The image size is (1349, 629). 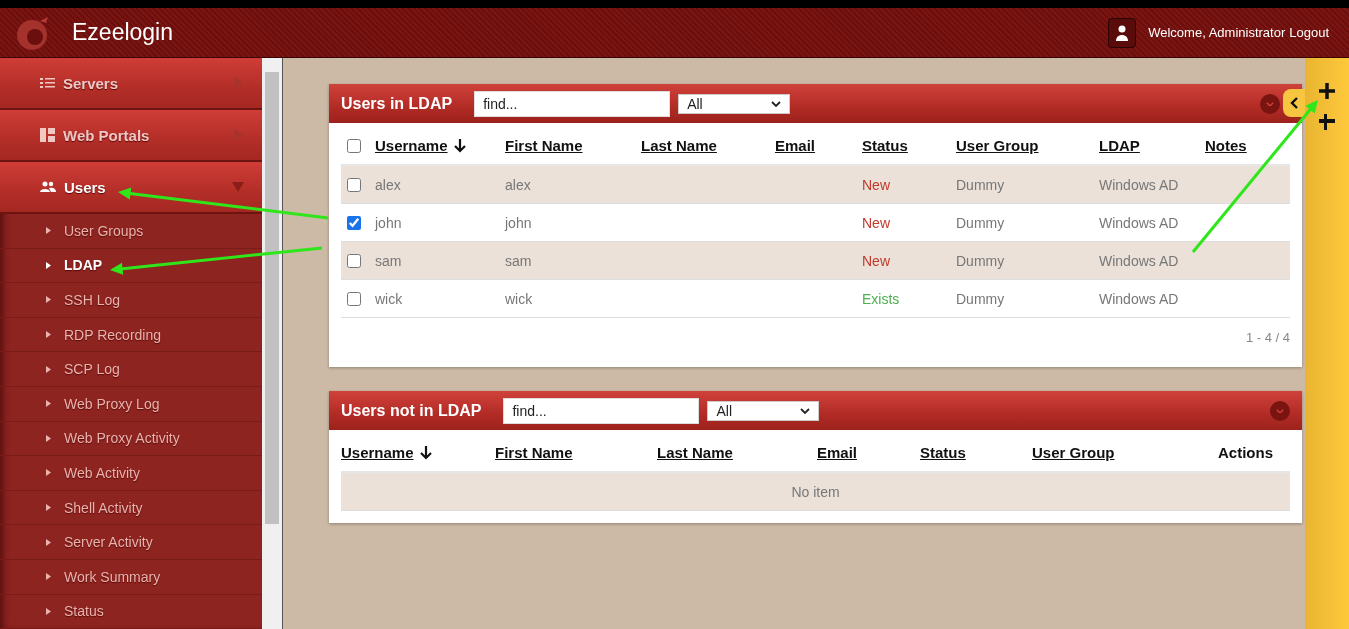 What do you see at coordinates (48, 187) in the screenshot?
I see `users-icon` at bounding box center [48, 187].